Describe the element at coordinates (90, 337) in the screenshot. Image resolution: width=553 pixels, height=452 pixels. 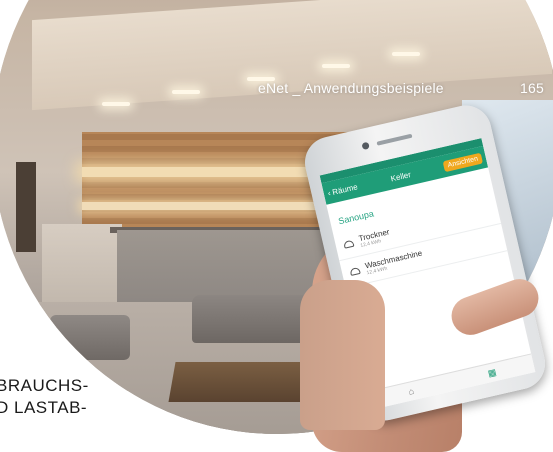
I see `armchair` at that location.